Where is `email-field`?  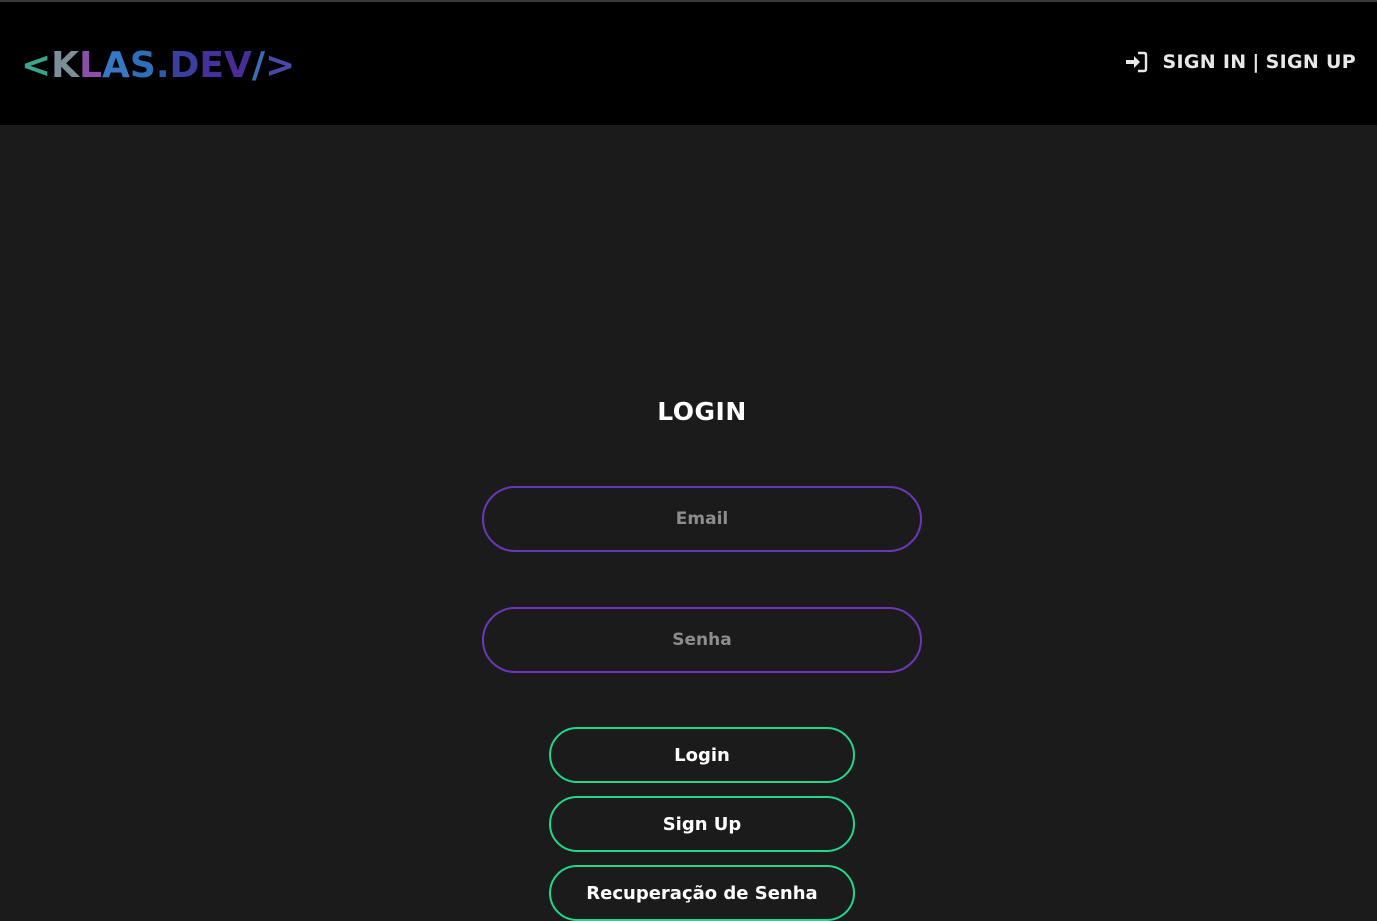 email-field is located at coordinates (702, 519).